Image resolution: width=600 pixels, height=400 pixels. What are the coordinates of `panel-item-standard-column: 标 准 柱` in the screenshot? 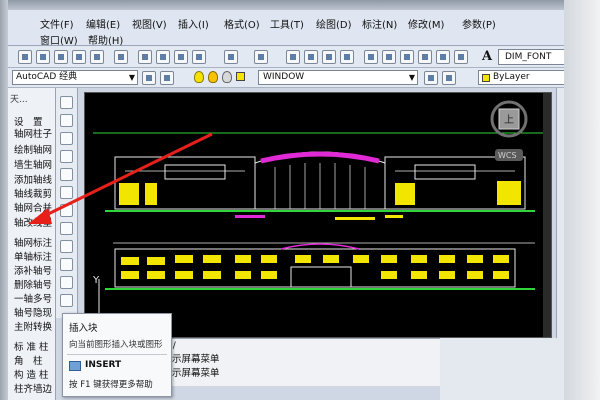 It's located at (31, 346).